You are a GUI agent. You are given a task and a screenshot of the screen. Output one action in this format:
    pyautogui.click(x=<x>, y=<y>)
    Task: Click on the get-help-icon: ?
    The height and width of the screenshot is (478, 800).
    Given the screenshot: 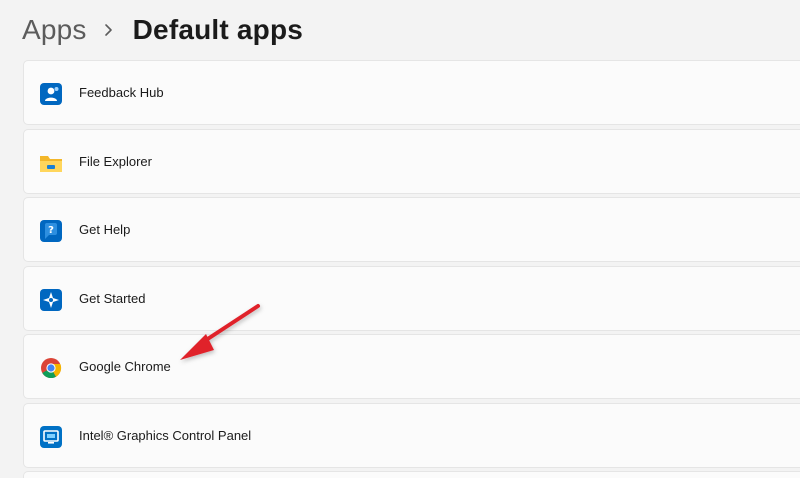 What is the action you would take?
    pyautogui.click(x=51, y=231)
    